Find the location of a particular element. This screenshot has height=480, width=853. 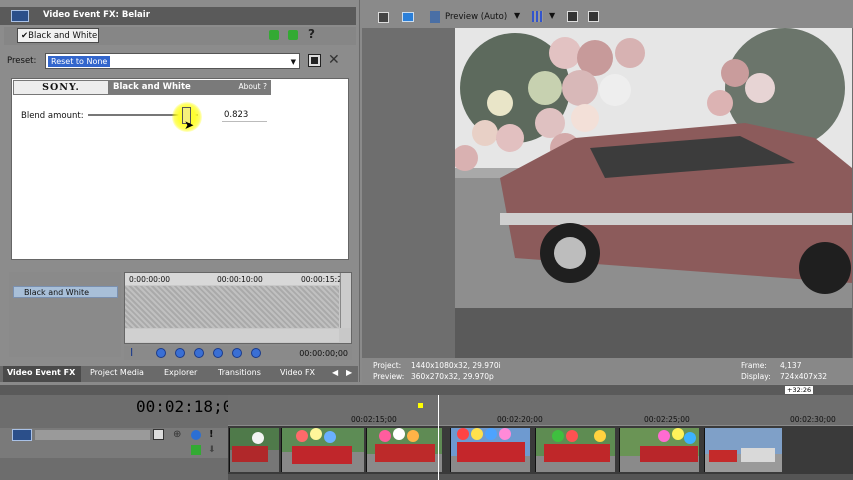

preview-toolbar: ▼ ▼ is located at coordinates (607, 18).